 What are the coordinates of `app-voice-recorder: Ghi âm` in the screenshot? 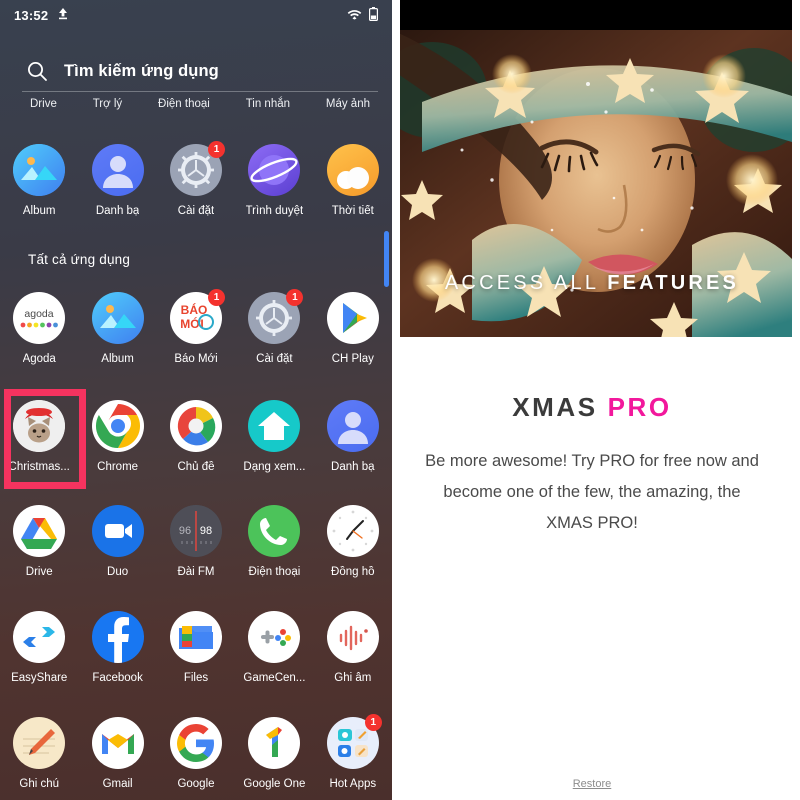 It's located at (353, 647).